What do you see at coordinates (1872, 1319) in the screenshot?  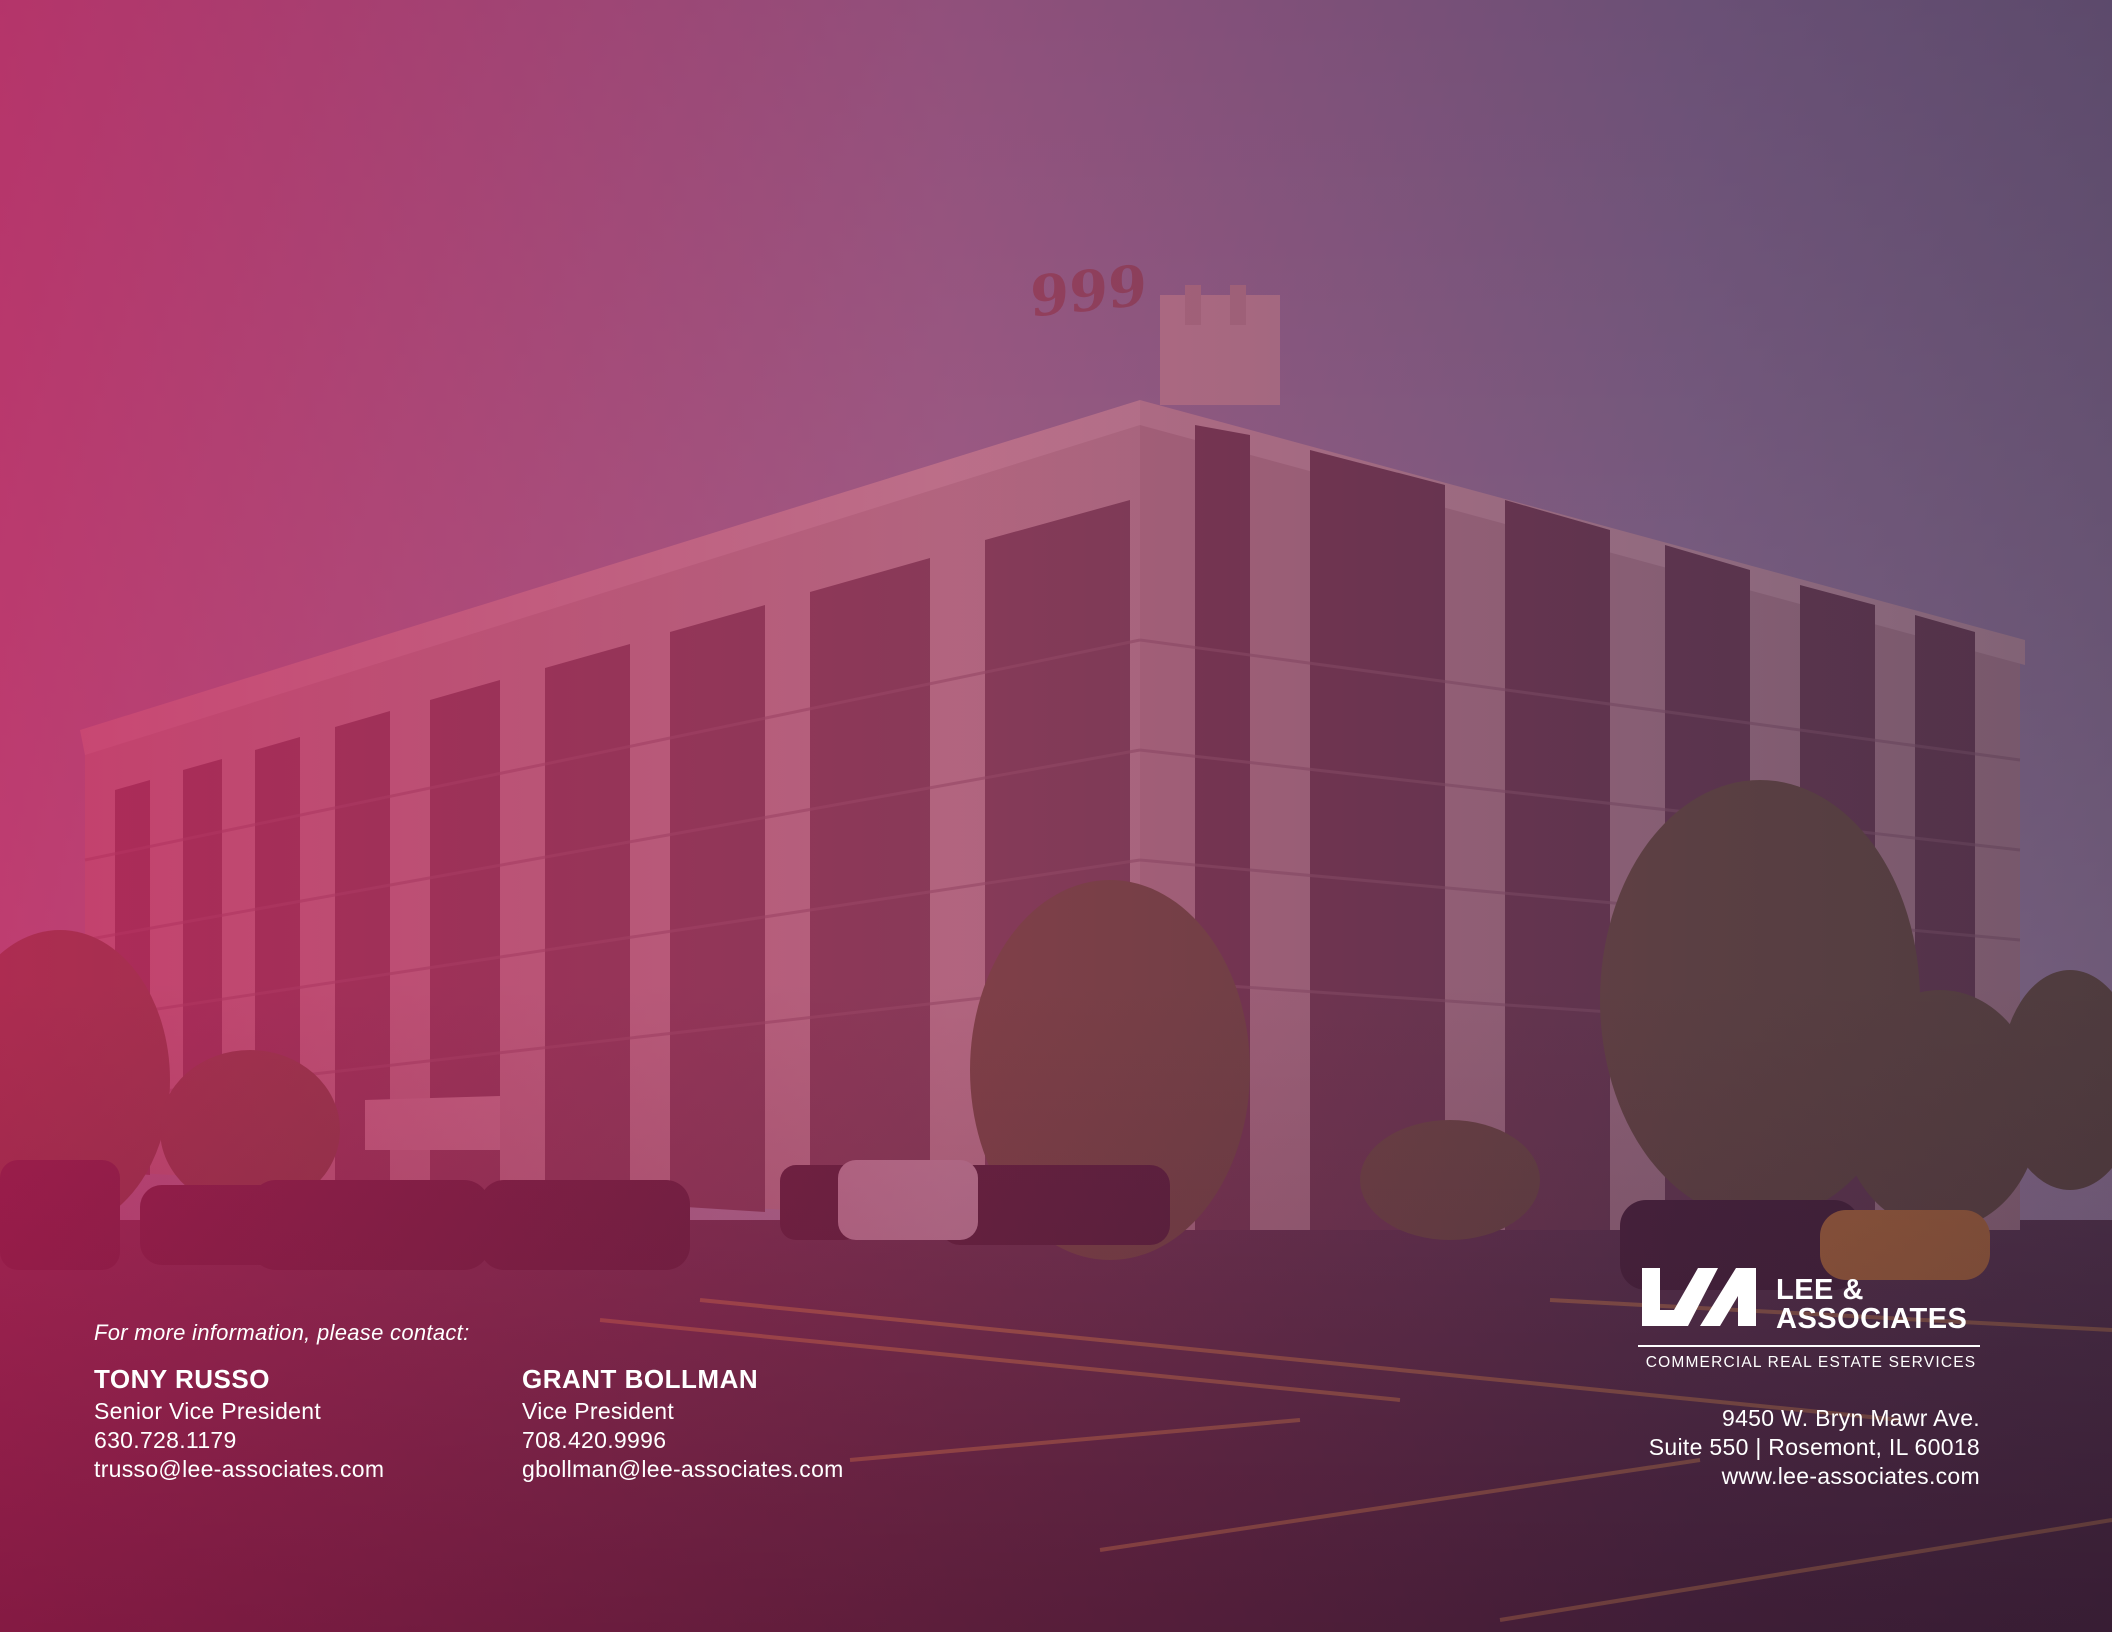 I see `logo-line2: ASSOCIATES` at bounding box center [1872, 1319].